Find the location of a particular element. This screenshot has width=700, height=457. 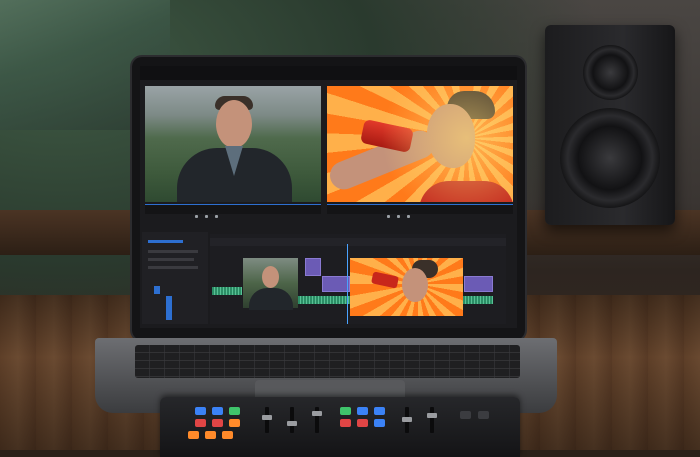

source-monitor is located at coordinates (233, 144).